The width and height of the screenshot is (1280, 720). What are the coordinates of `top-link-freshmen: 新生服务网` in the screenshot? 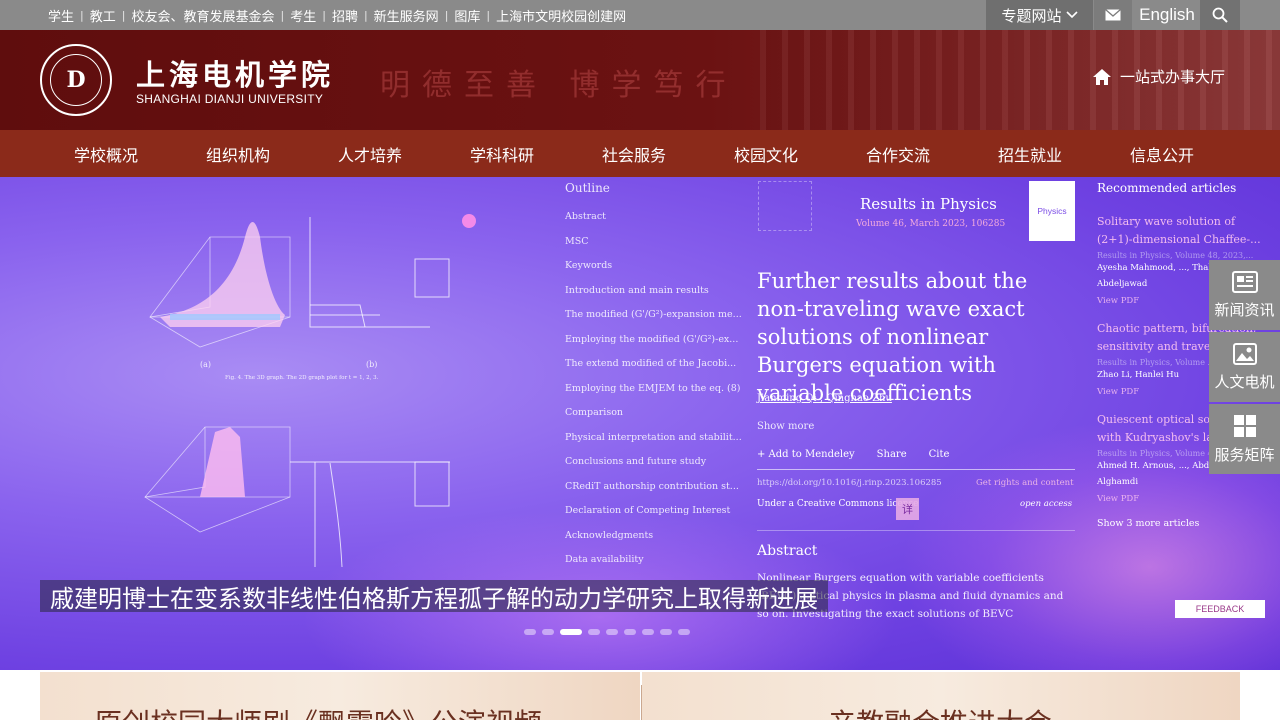 It's located at (406, 15).